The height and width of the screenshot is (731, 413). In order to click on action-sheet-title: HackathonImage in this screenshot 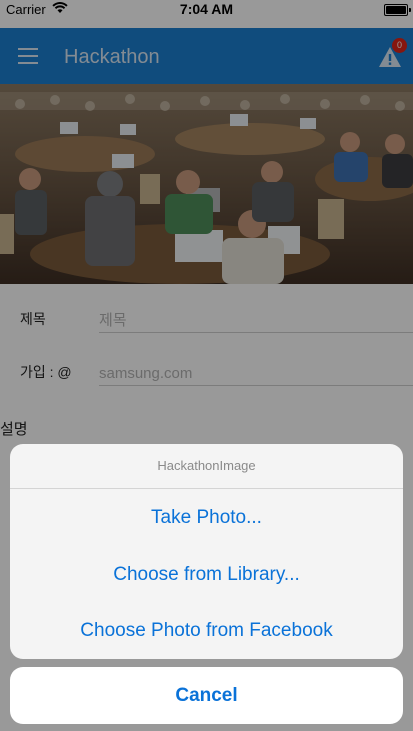, I will do `click(206, 466)`.